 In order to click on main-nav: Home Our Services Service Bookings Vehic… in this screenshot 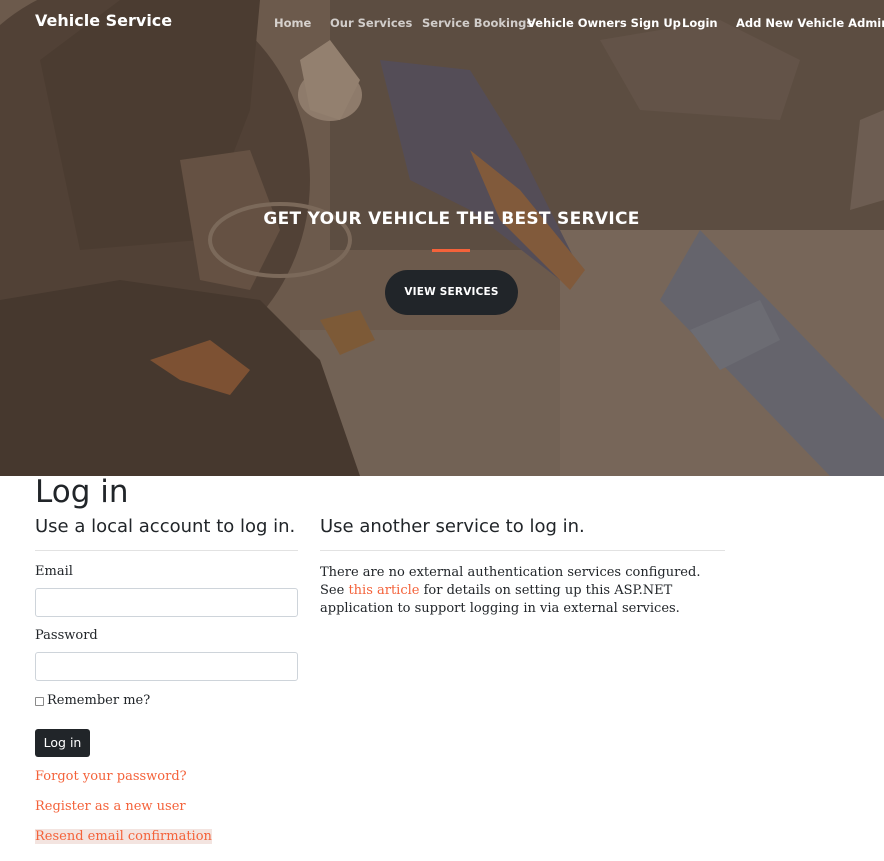, I will do `click(442, 24)`.